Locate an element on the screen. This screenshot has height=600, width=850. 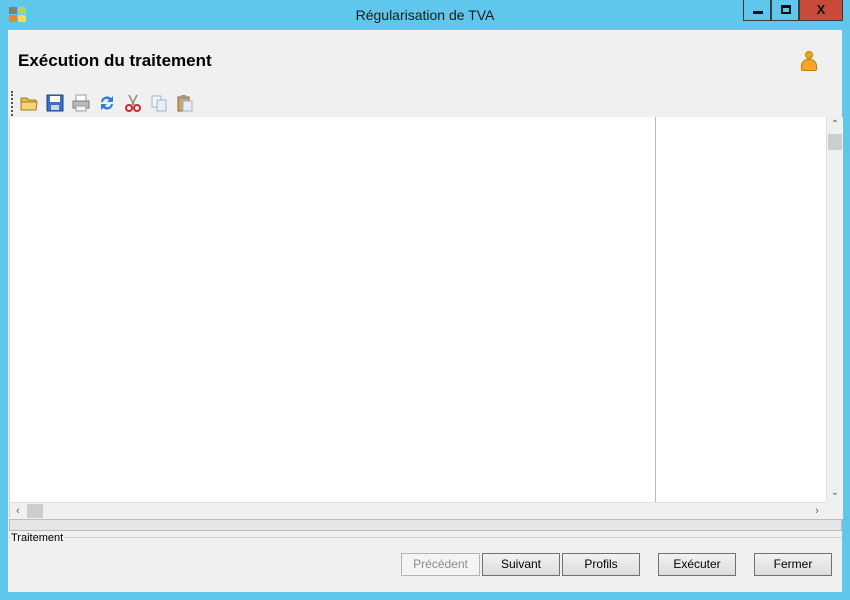
scrollbar-corner is located at coordinates (834, 510).